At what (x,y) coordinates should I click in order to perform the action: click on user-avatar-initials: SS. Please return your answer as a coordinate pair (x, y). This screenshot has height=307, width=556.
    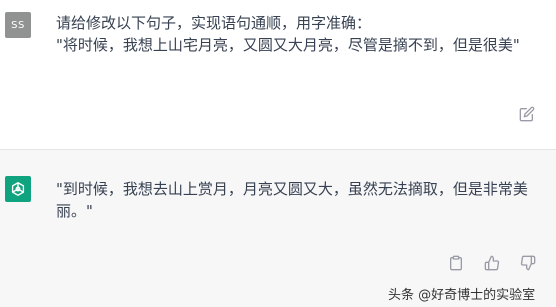
    Looking at the image, I should click on (18, 25).